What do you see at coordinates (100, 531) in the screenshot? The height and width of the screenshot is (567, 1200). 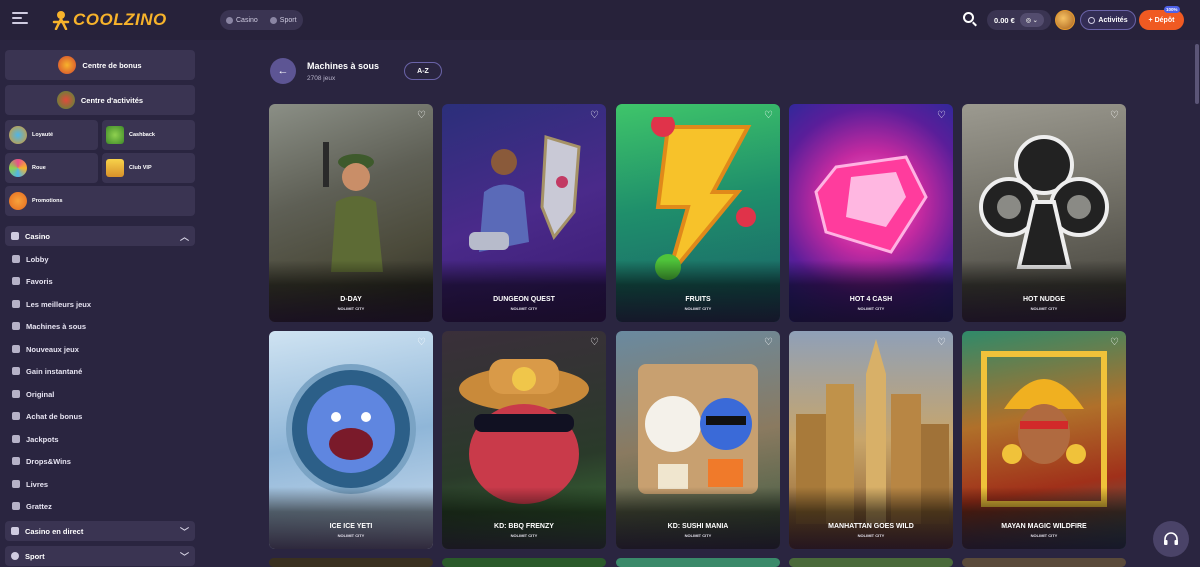 I see `live-casino-section-toggle: Casino en direct ﹀` at bounding box center [100, 531].